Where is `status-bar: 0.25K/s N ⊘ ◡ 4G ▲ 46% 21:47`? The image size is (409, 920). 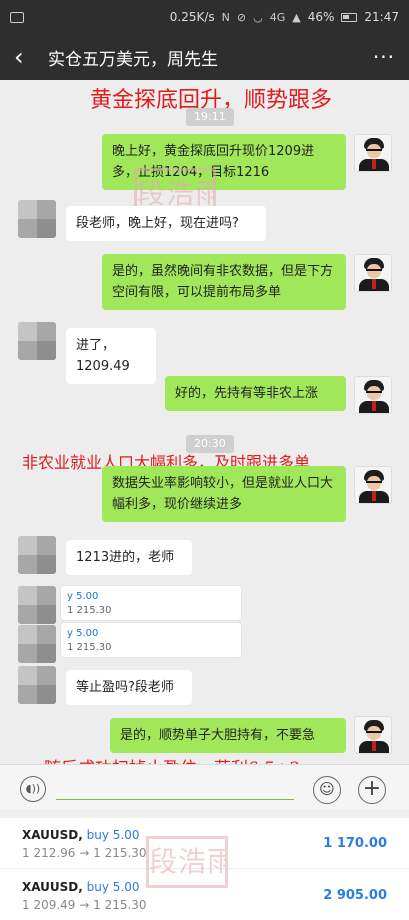
status-bar: 0.25K/s N ⊘ ◡ 4G ▲ 46% 21:47 is located at coordinates (204, 17).